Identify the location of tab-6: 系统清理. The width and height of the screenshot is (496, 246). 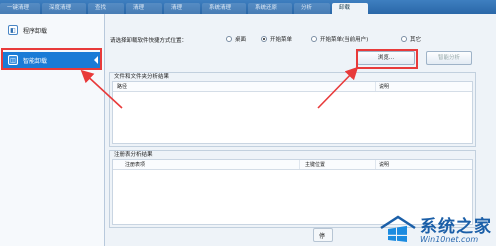
(224, 8).